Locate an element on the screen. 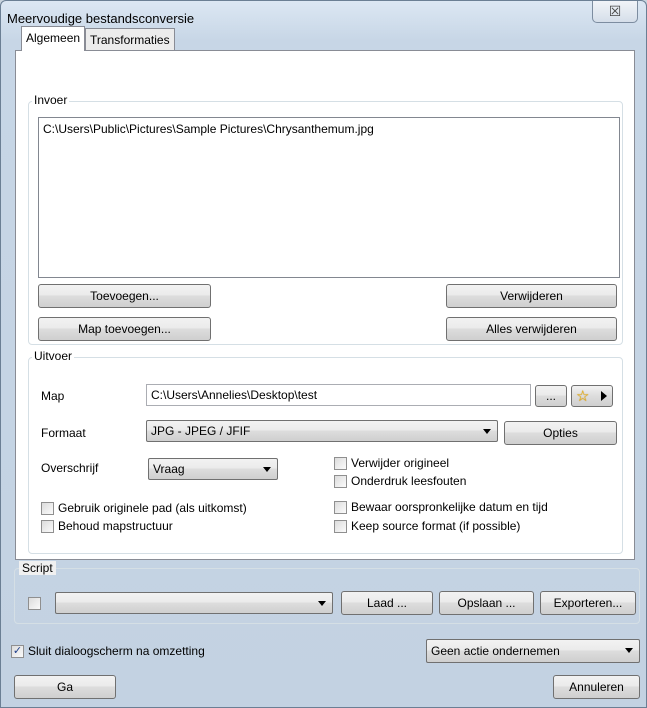 The width and height of the screenshot is (647, 708). input-group-label: Invoer is located at coordinates (51, 100).